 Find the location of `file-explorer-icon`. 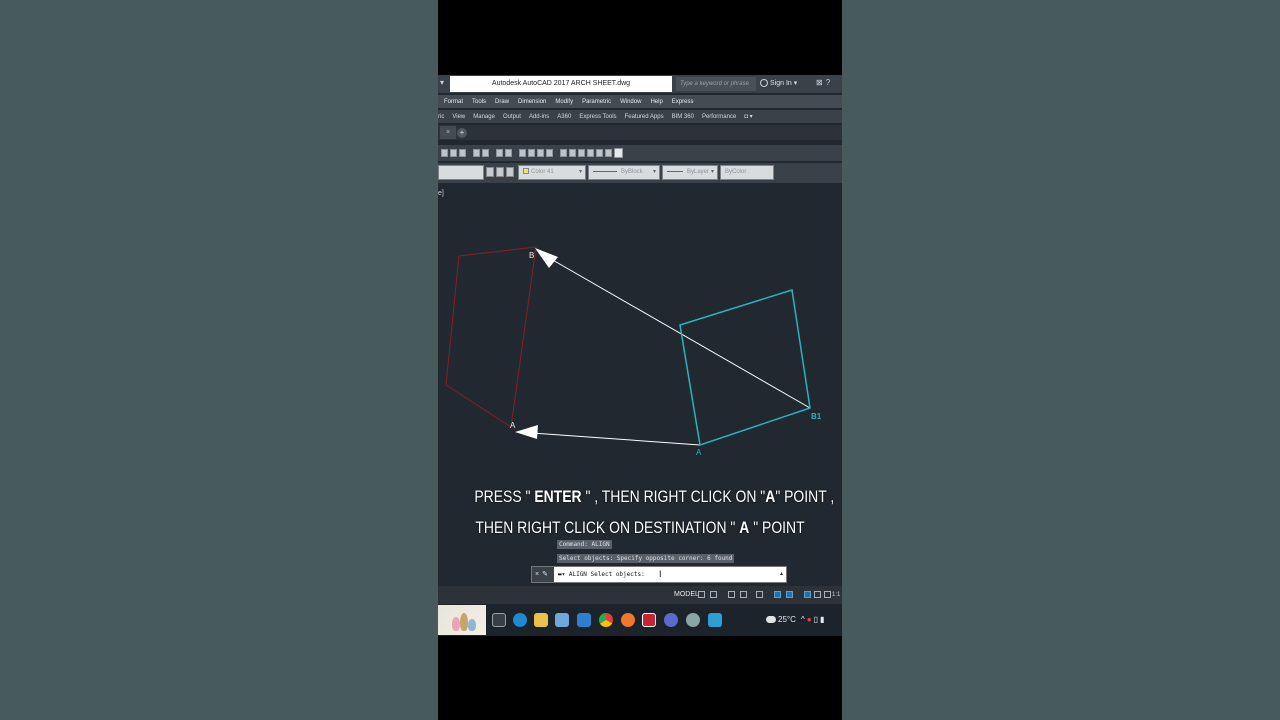

file-explorer-icon is located at coordinates (541, 620).